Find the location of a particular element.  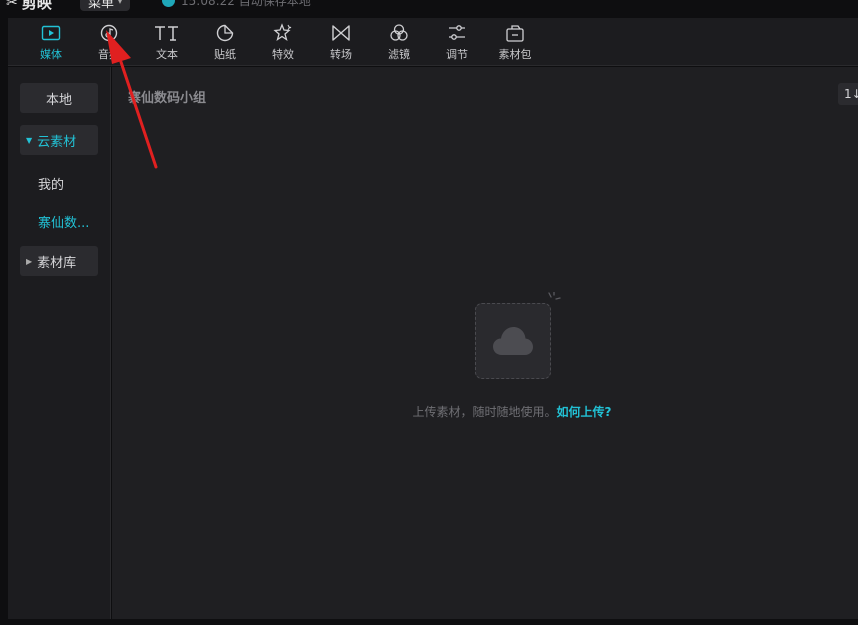

tab-audio-label: 音频 is located at coordinates (109, 54).